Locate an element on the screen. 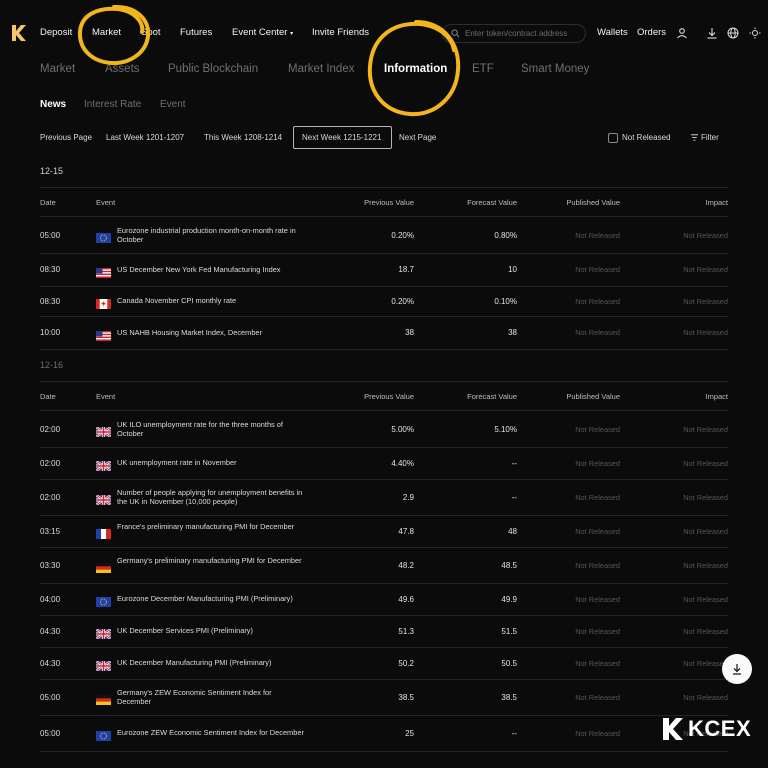 The width and height of the screenshot is (768, 768). filter-button: Filter is located at coordinates (710, 137).